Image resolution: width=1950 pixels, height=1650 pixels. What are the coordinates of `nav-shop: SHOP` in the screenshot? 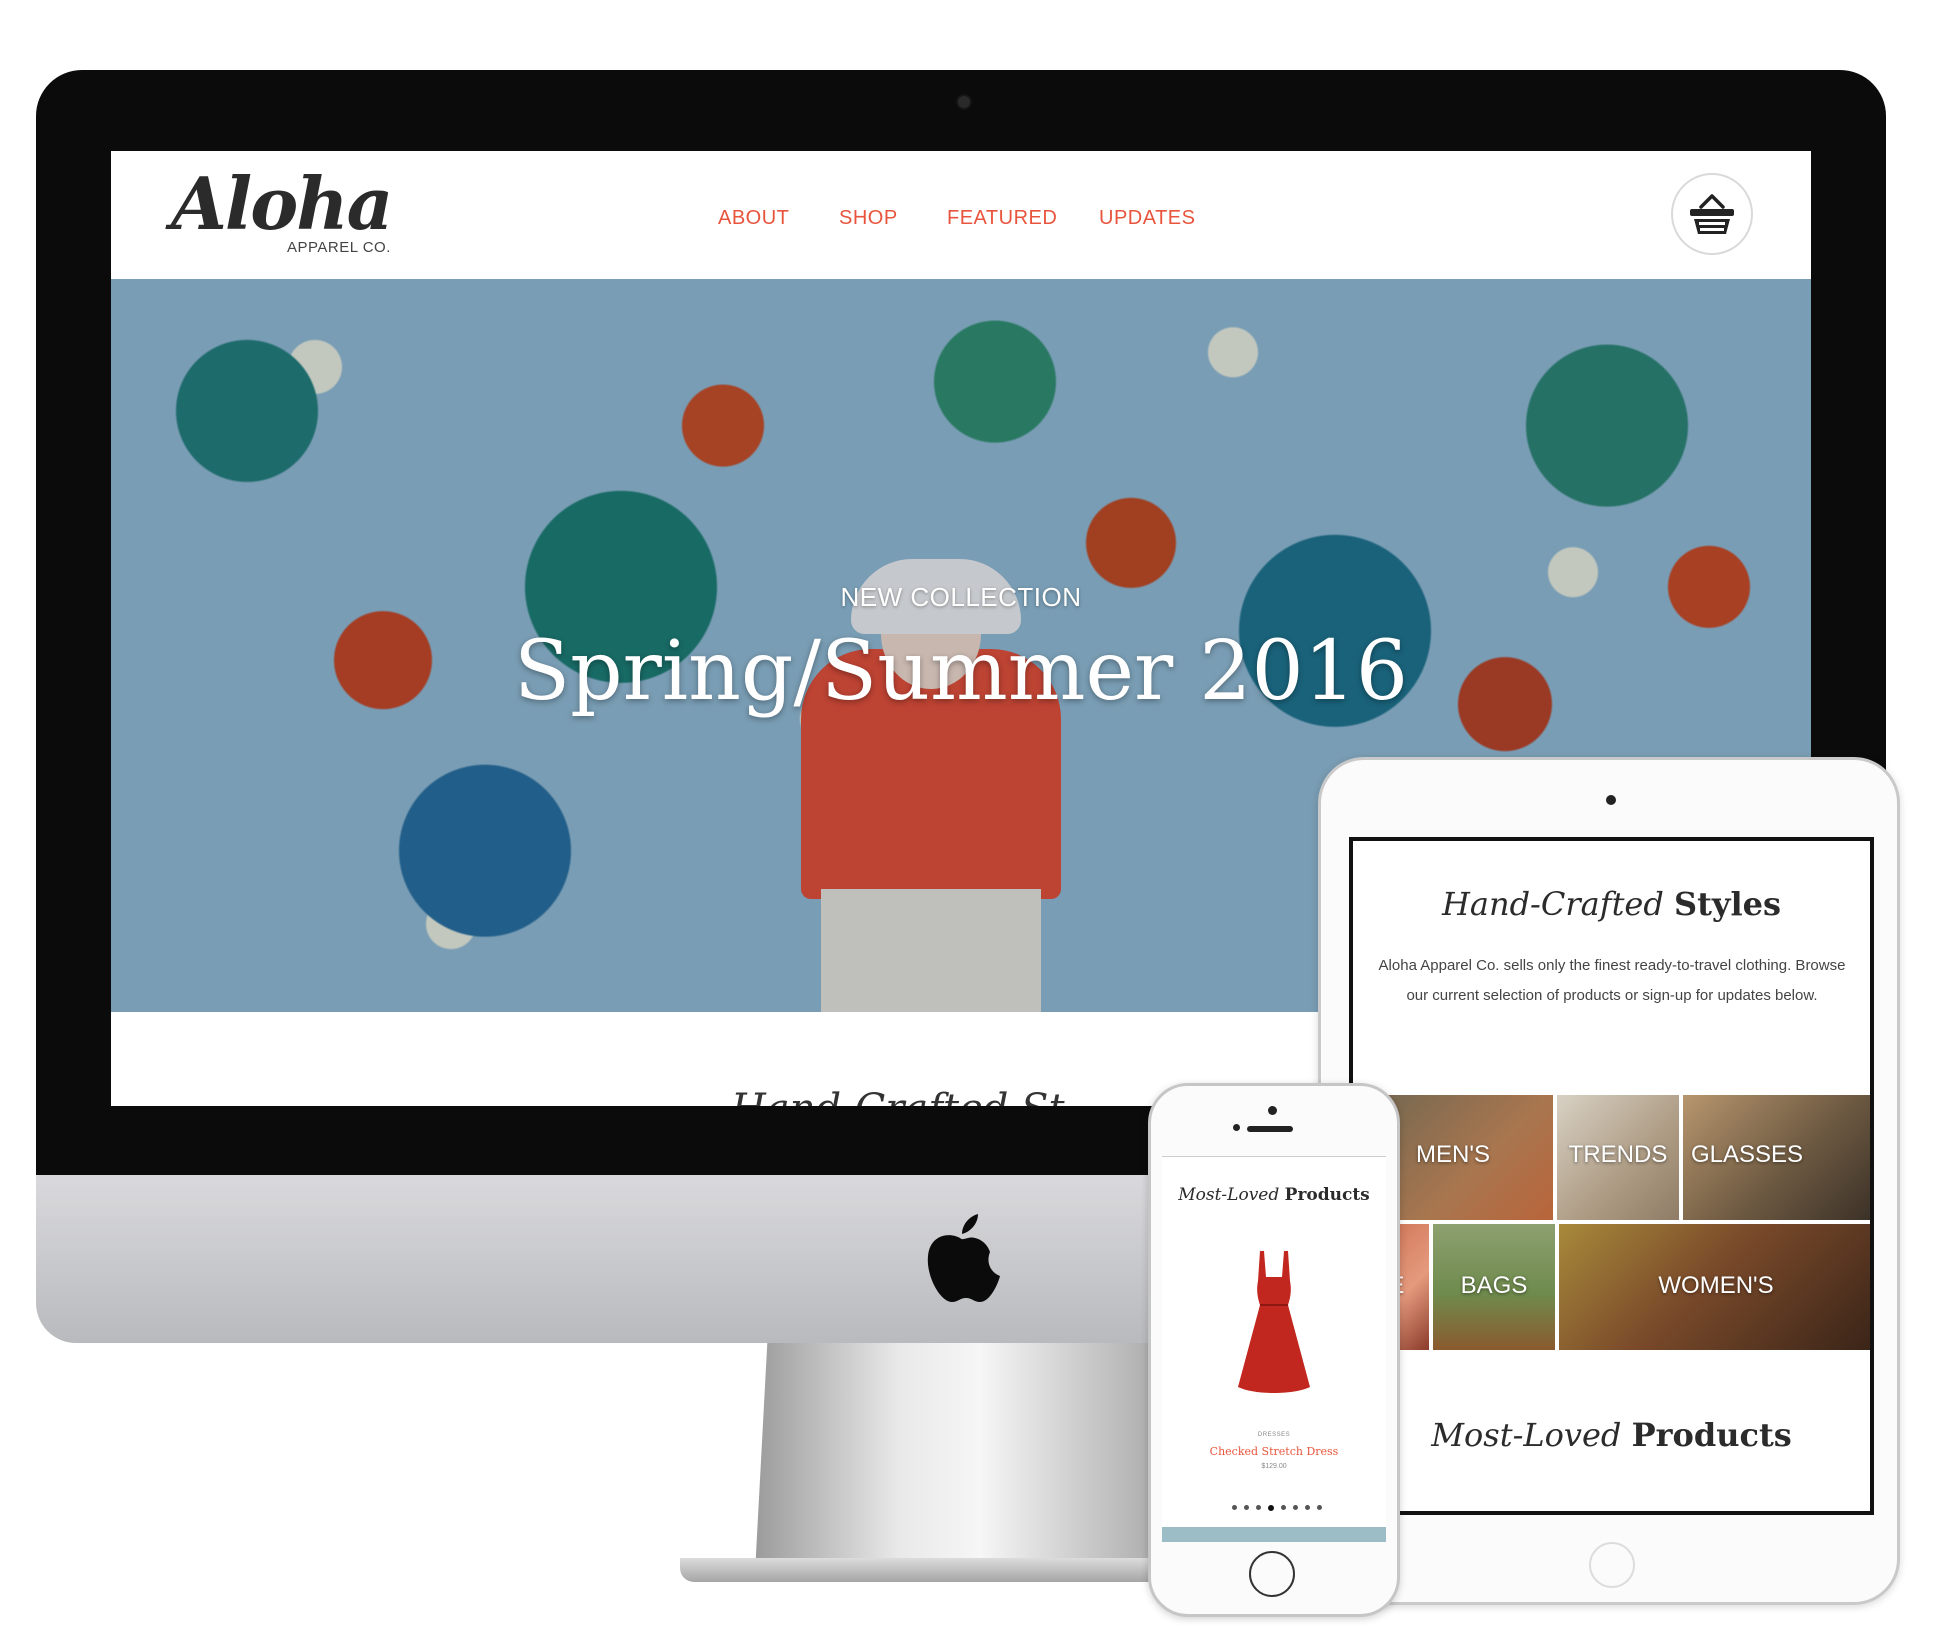 It's located at (868, 218).